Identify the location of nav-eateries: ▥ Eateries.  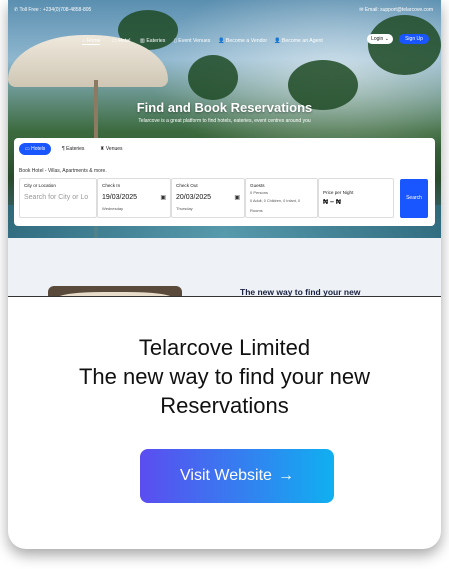
(152, 41).